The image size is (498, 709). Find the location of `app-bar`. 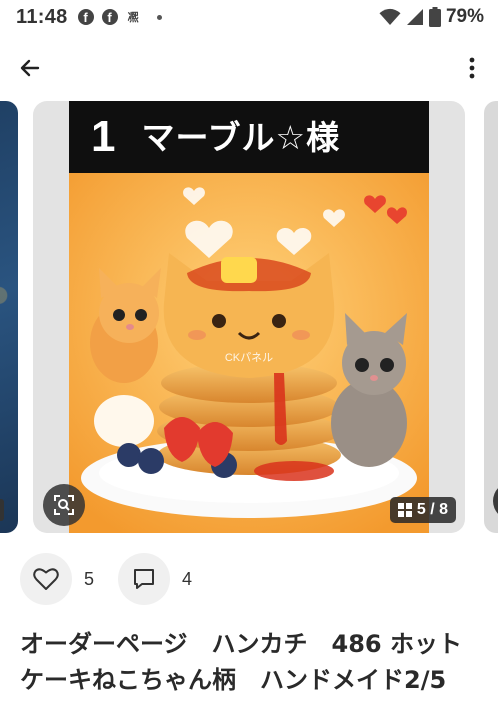

app-bar is located at coordinates (249, 67).